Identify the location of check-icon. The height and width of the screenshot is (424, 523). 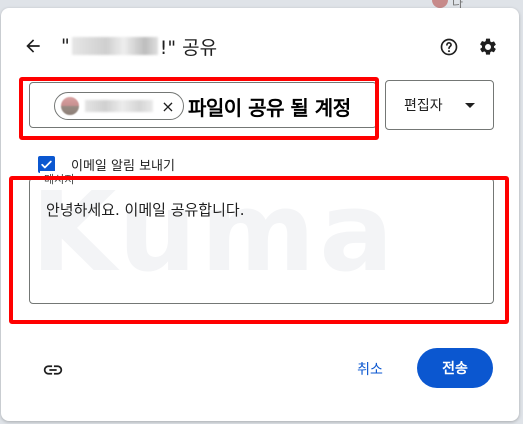
(46, 164).